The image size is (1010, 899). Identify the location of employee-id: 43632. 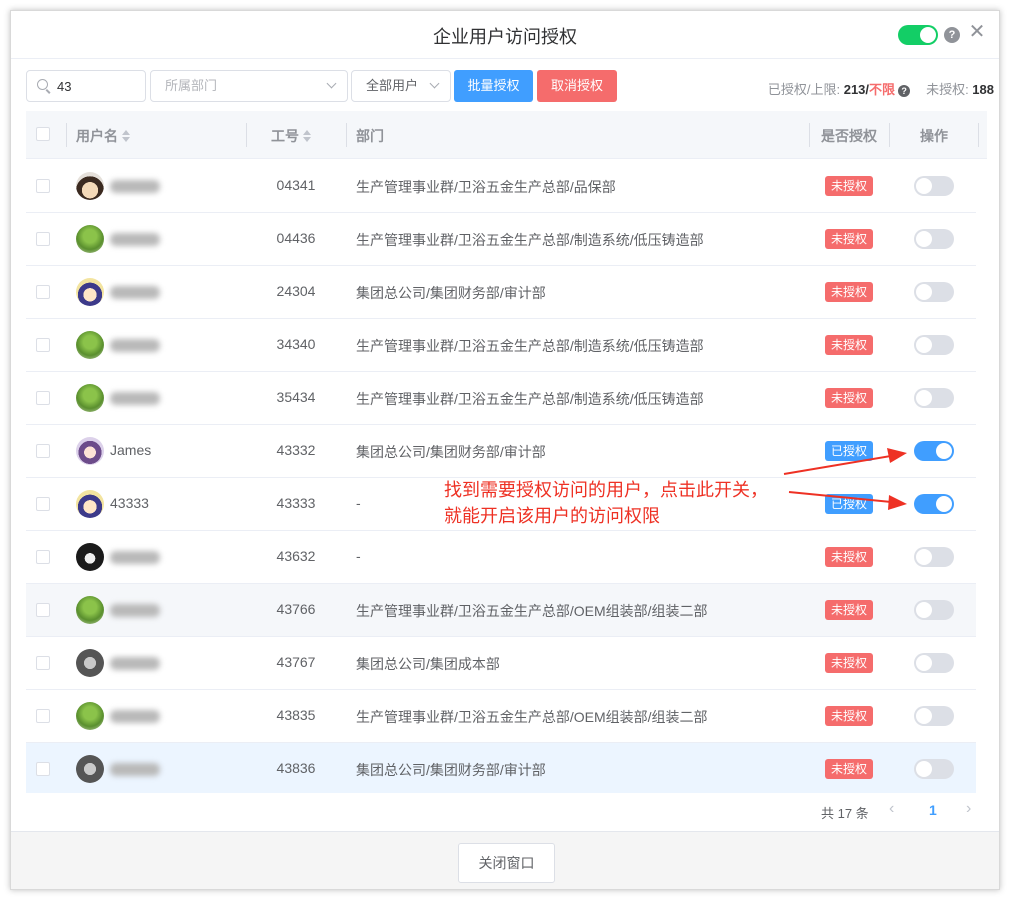
(296, 556).